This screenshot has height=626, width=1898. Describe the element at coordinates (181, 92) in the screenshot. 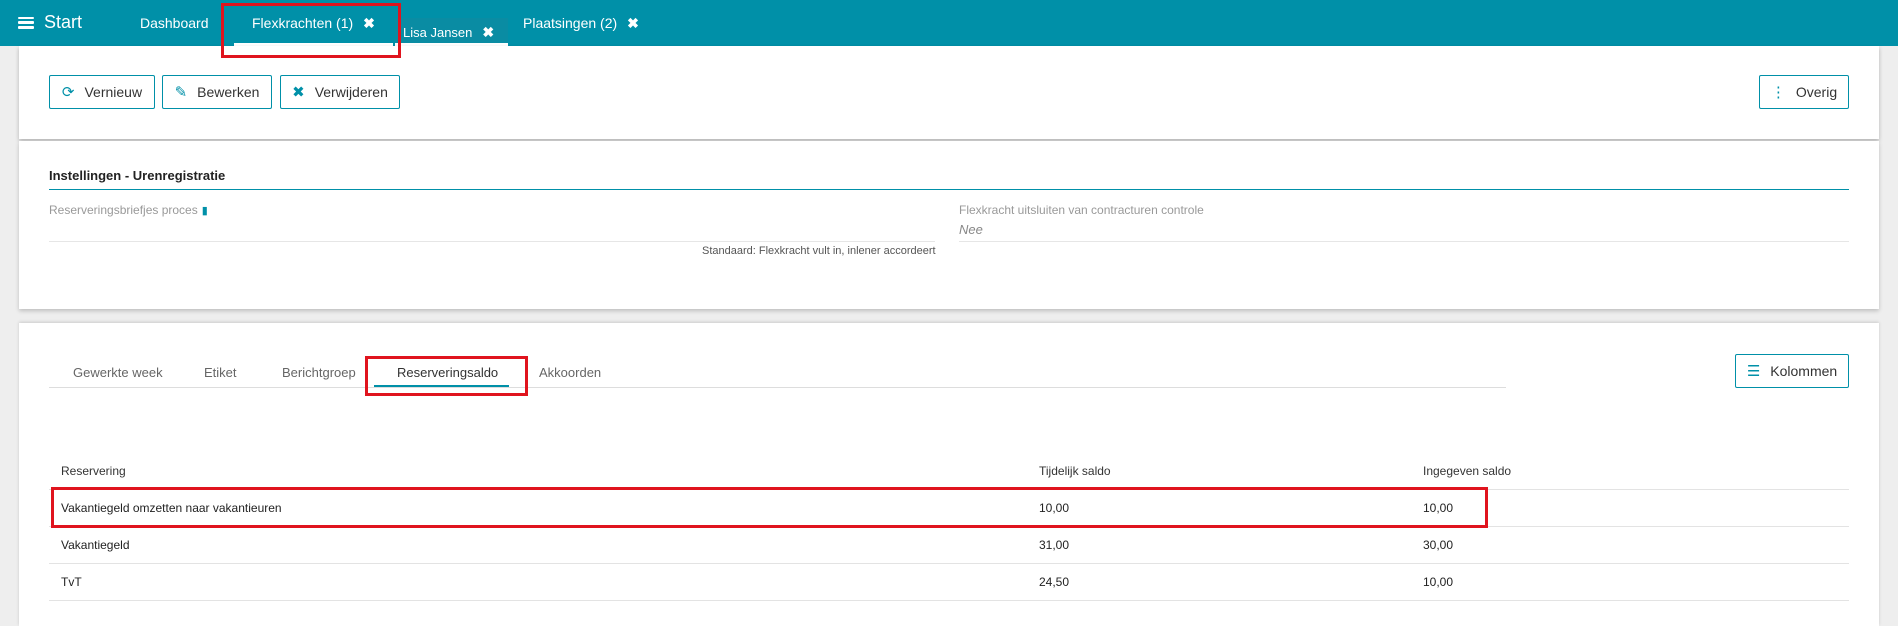

I see `pencil-icon: ✎` at that location.